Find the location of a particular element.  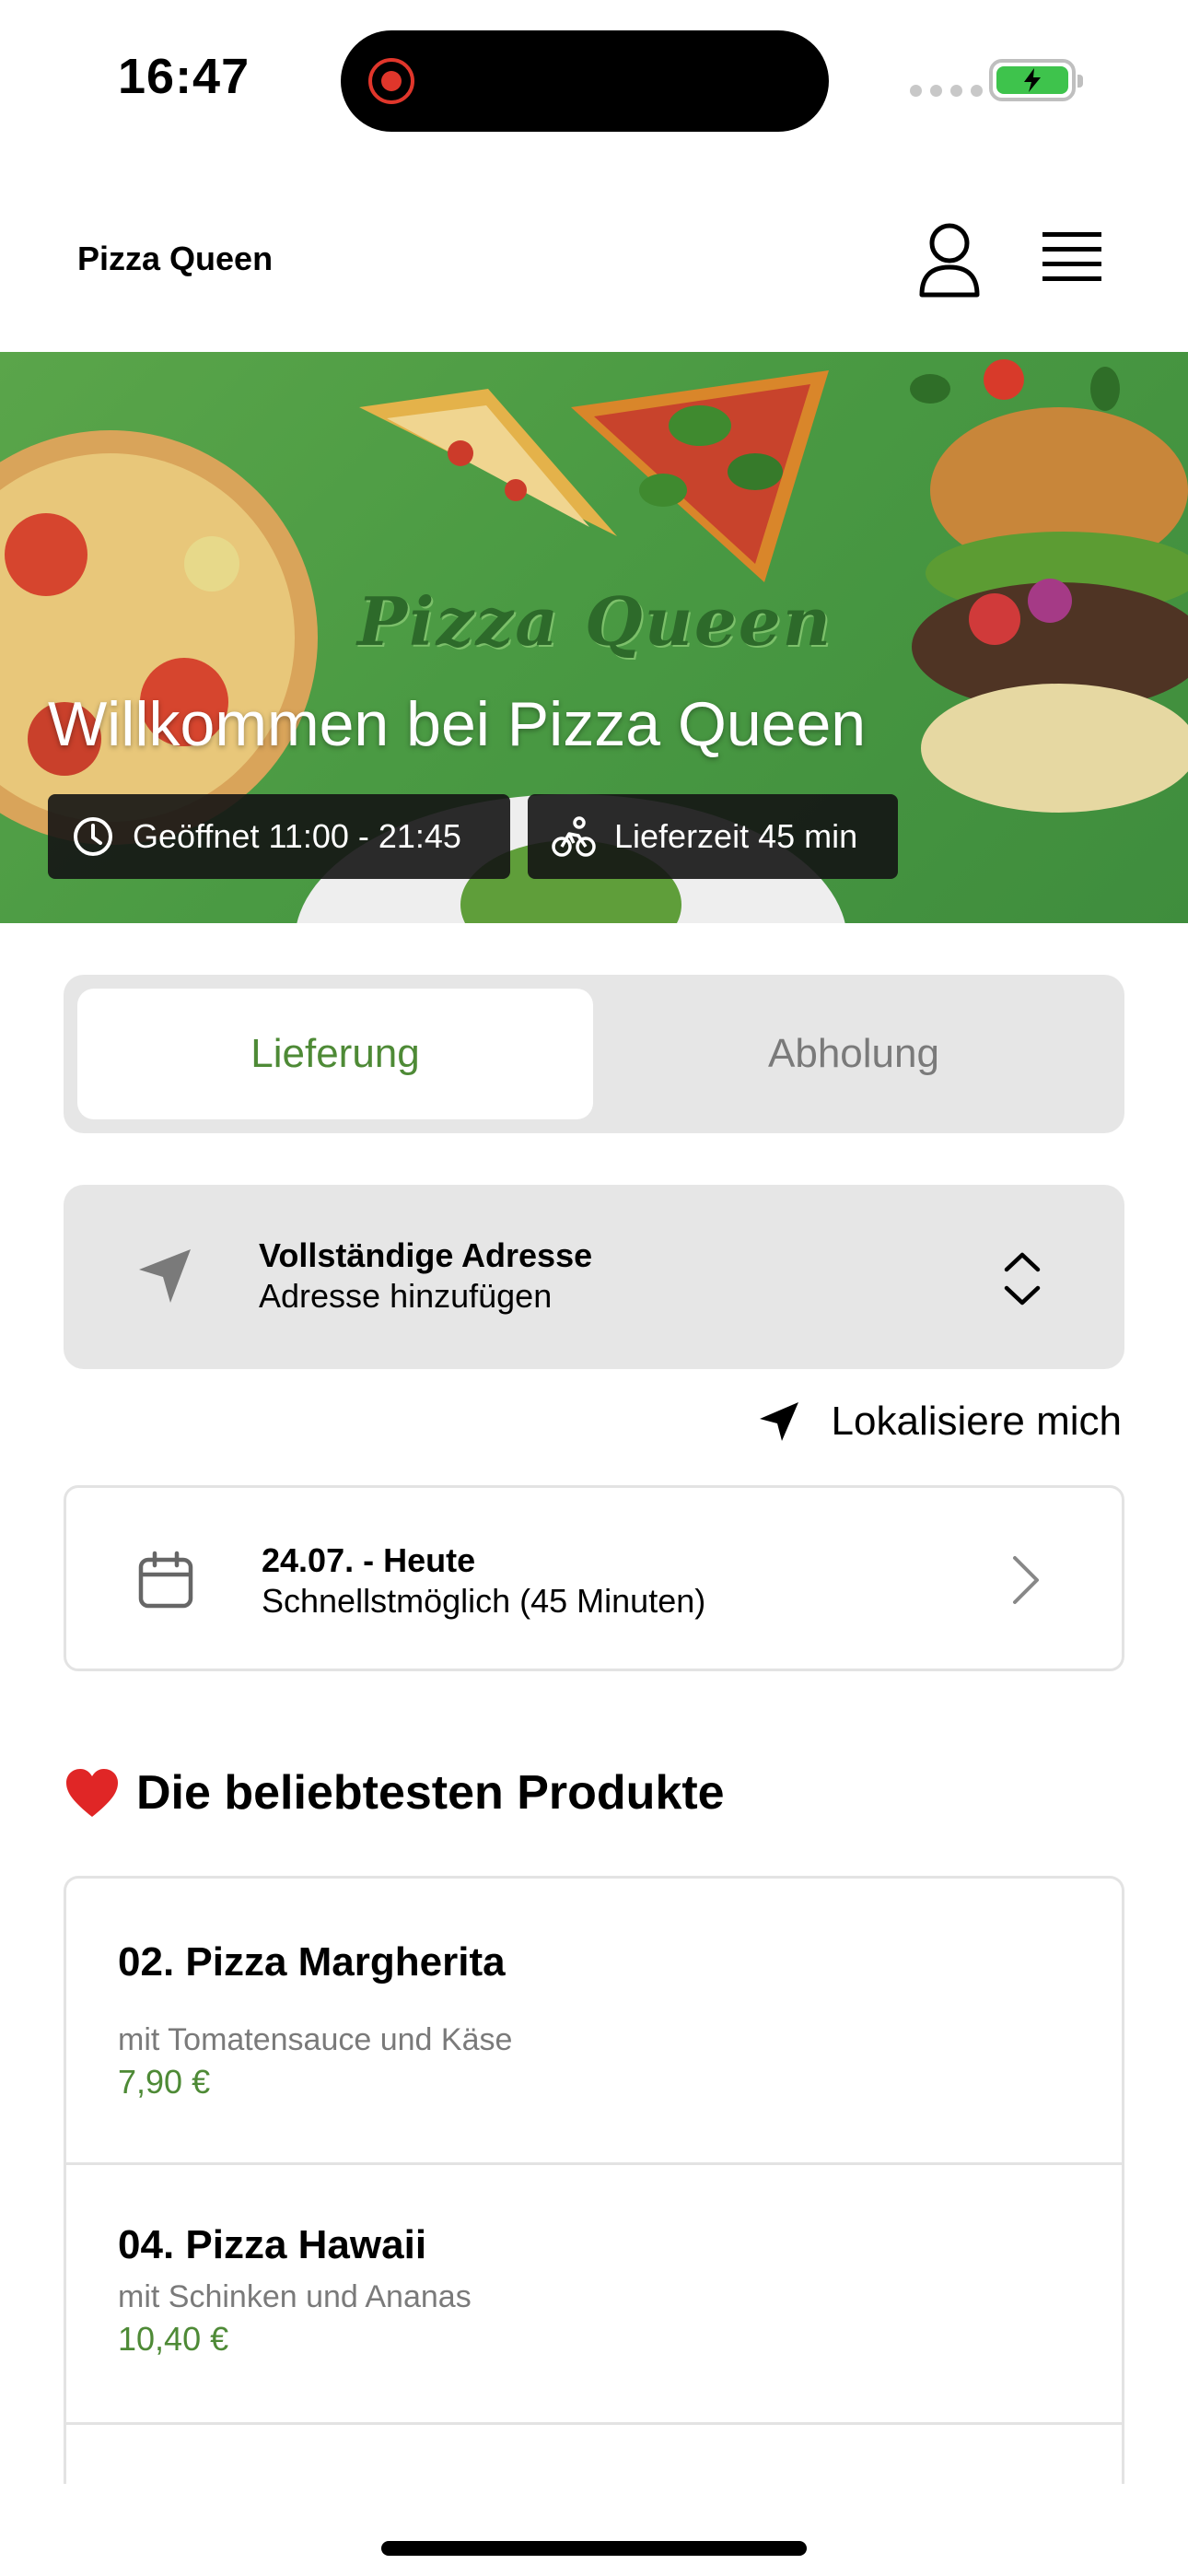

locate-me-button: Lokalisiere mich is located at coordinates (940, 1422).